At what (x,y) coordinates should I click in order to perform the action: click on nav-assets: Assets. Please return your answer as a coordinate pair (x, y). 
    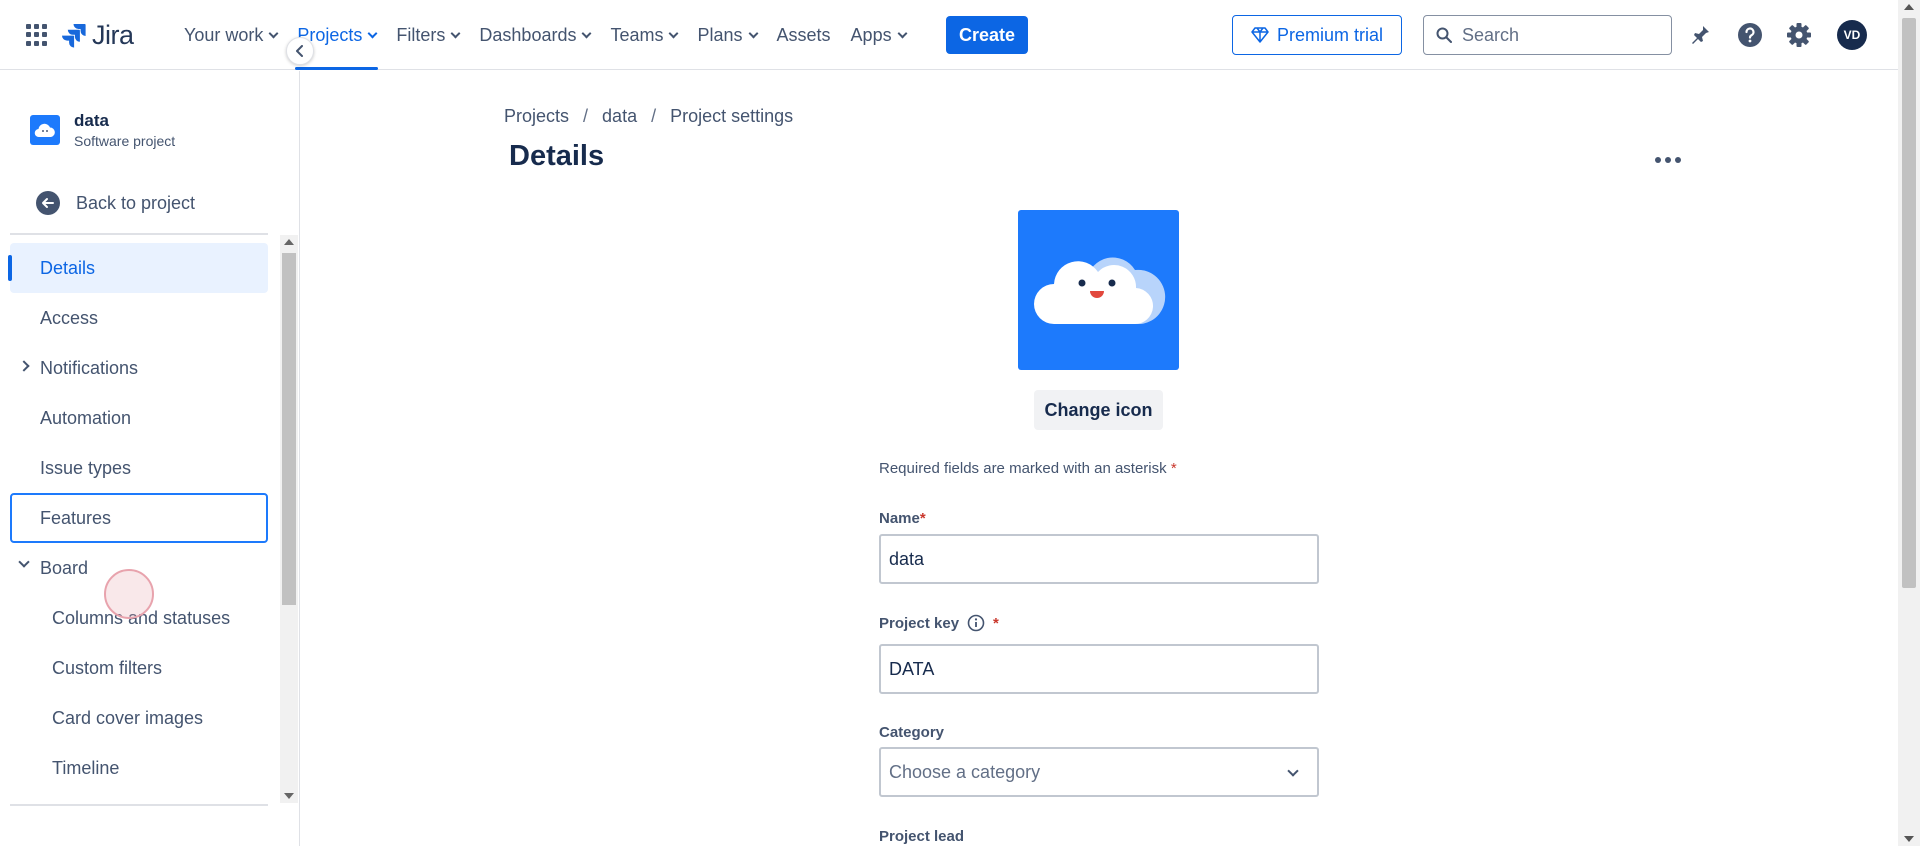
    Looking at the image, I should click on (804, 35).